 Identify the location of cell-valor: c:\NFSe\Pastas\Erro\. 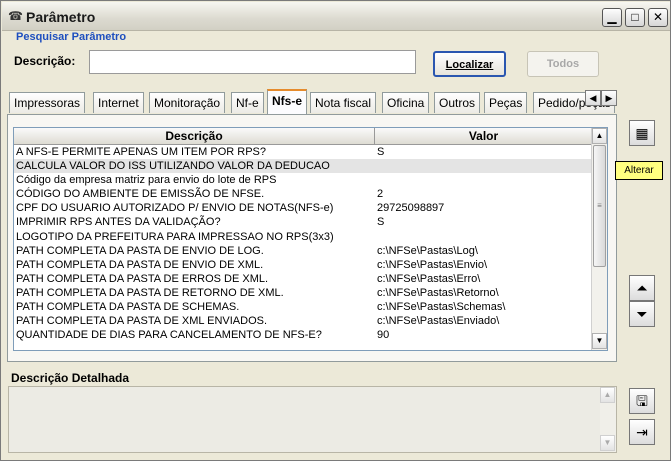
(429, 278).